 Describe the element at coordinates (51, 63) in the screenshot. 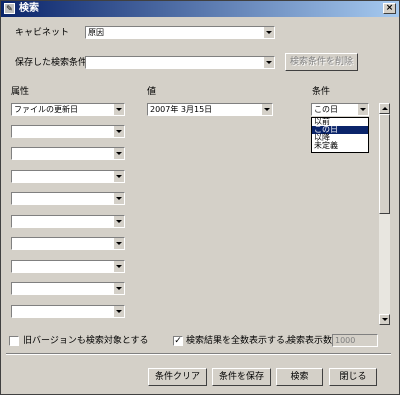

I see `saved-criteria-label: 保存した検索条件` at that location.